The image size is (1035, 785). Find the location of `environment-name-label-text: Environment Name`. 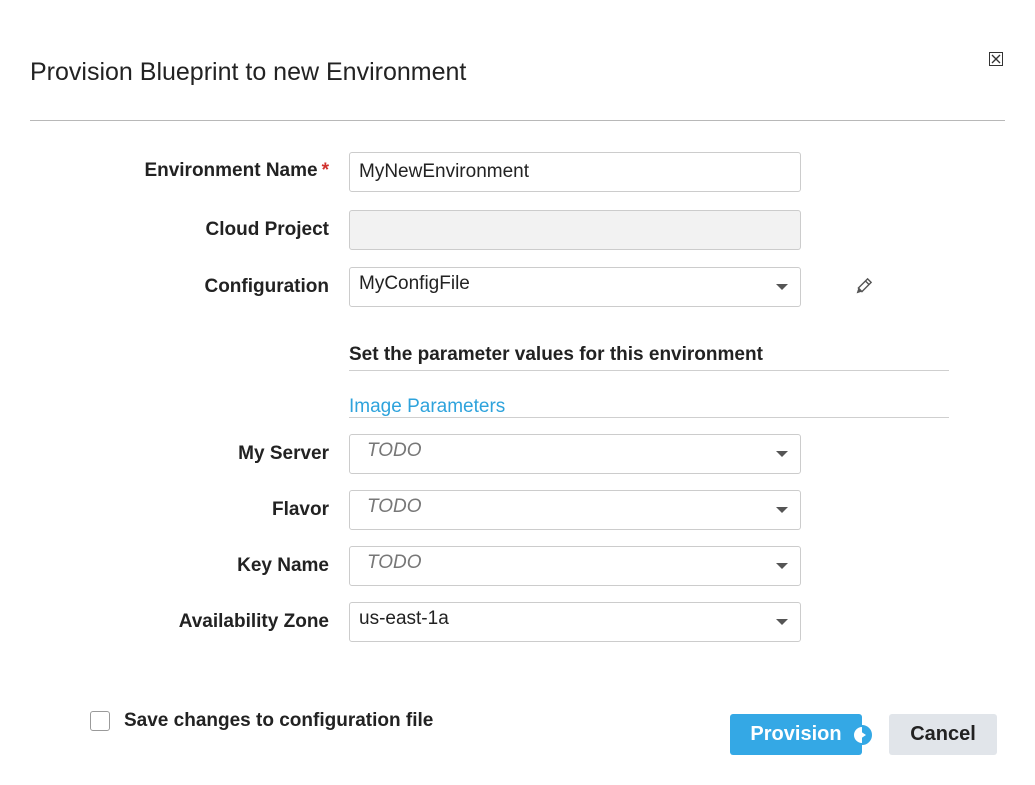

environment-name-label-text: Environment Name is located at coordinates (231, 170).